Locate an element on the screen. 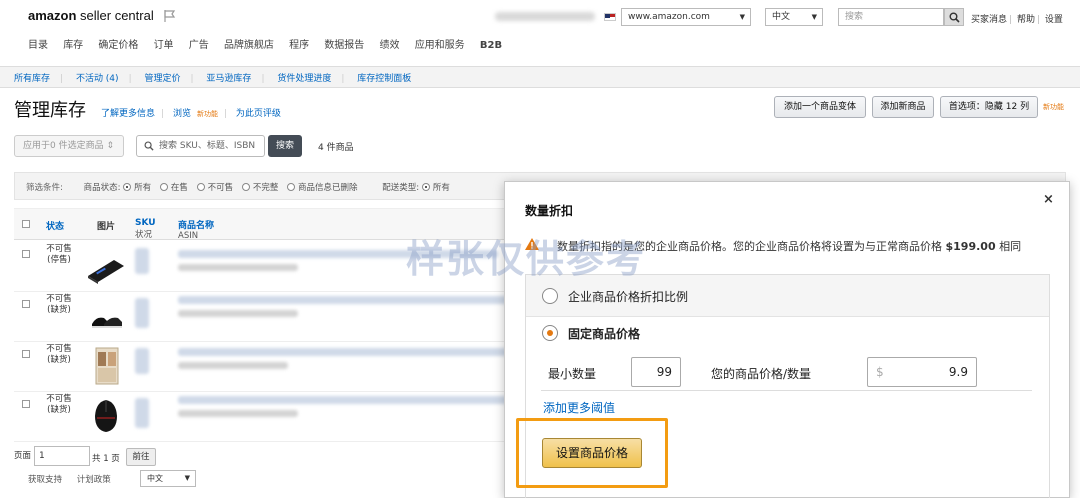 This screenshot has width=1080, height=498. nav-advertising: 广告 is located at coordinates (199, 45).